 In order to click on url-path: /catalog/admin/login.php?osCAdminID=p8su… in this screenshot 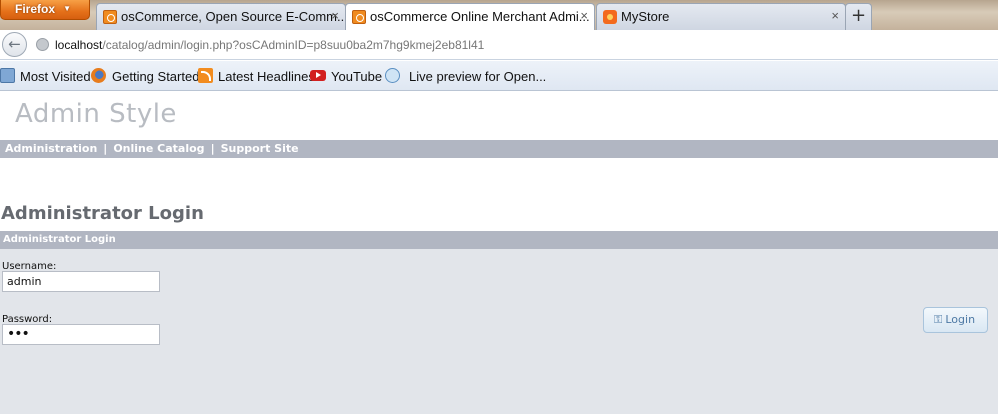, I will do `click(293, 45)`.